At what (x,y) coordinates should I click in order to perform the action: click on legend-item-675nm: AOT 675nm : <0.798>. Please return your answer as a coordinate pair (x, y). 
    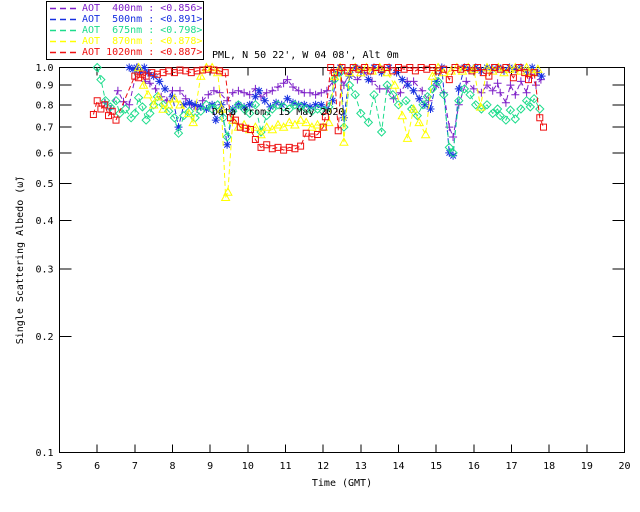
    Looking at the image, I should click on (126, 30).